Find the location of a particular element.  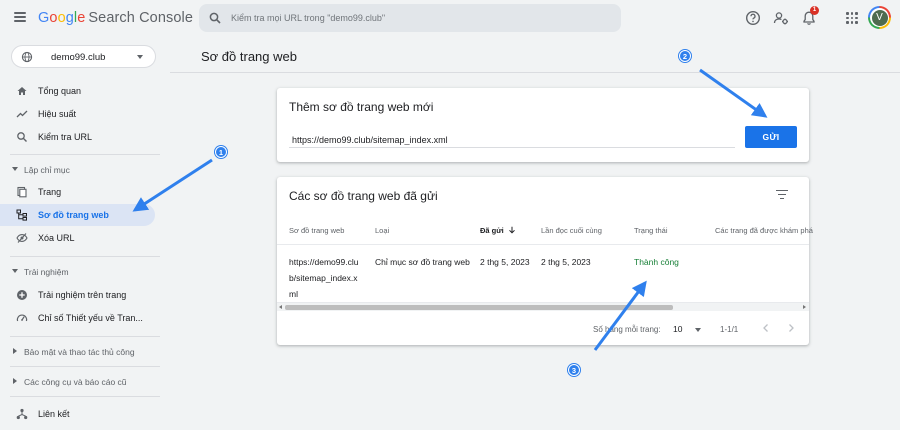

url-inspection-search is located at coordinates (410, 18).